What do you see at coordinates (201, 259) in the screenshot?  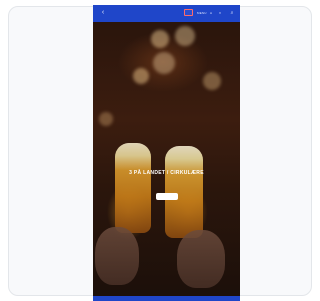 I see `hand-right` at bounding box center [201, 259].